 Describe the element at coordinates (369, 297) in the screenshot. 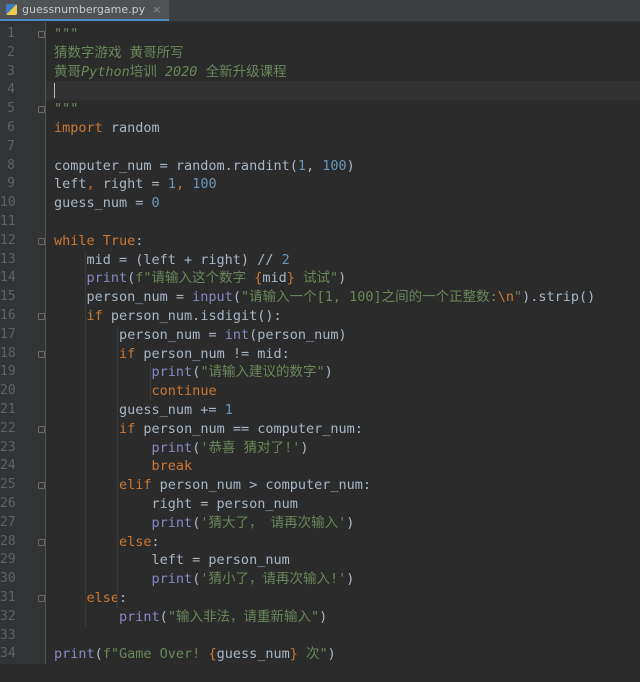

I see `code-token: "请输入一个[1, 100]之间的一个正整数:` at that location.